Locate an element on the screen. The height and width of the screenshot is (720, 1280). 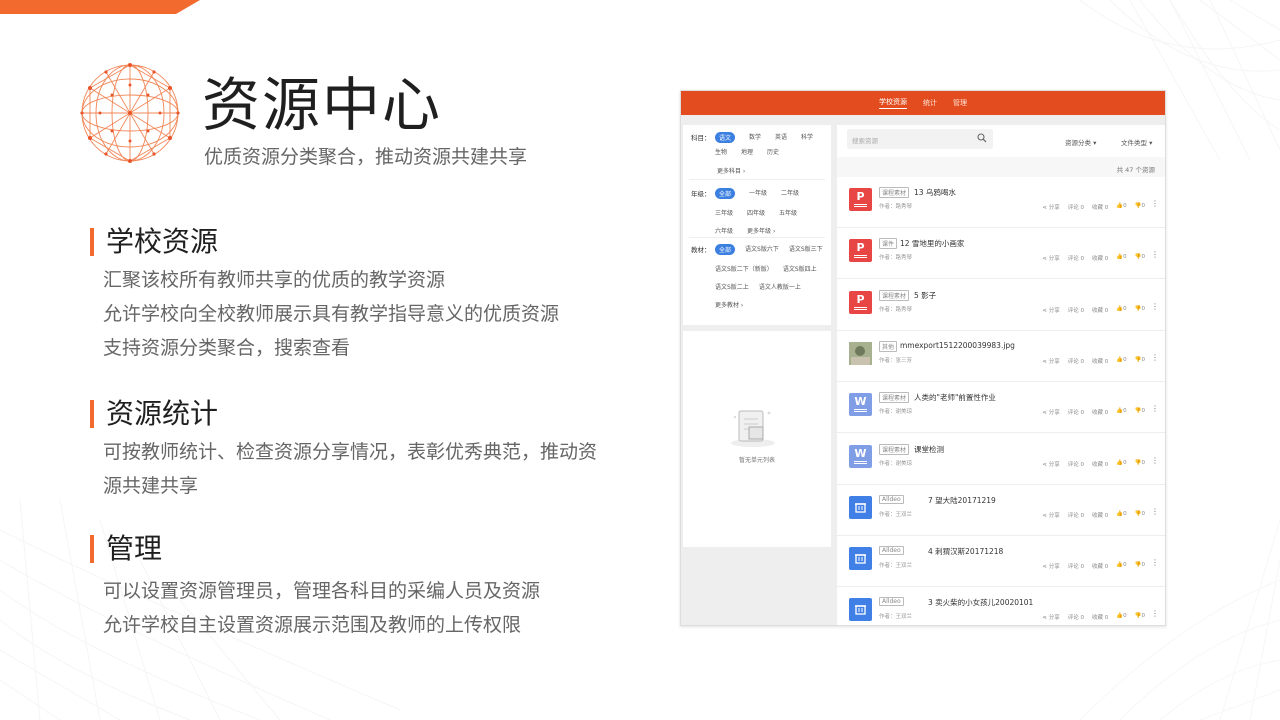
nav-tab-manage: 管理 is located at coordinates (960, 103).